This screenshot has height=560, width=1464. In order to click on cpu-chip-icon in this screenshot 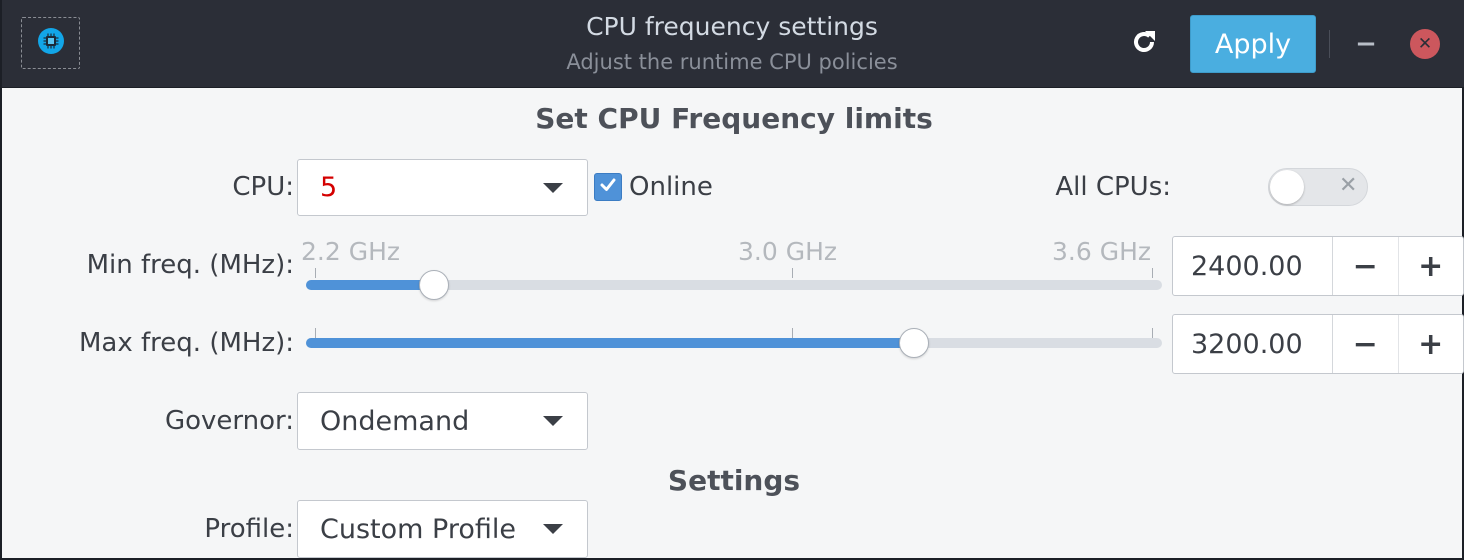, I will do `click(50, 43)`.